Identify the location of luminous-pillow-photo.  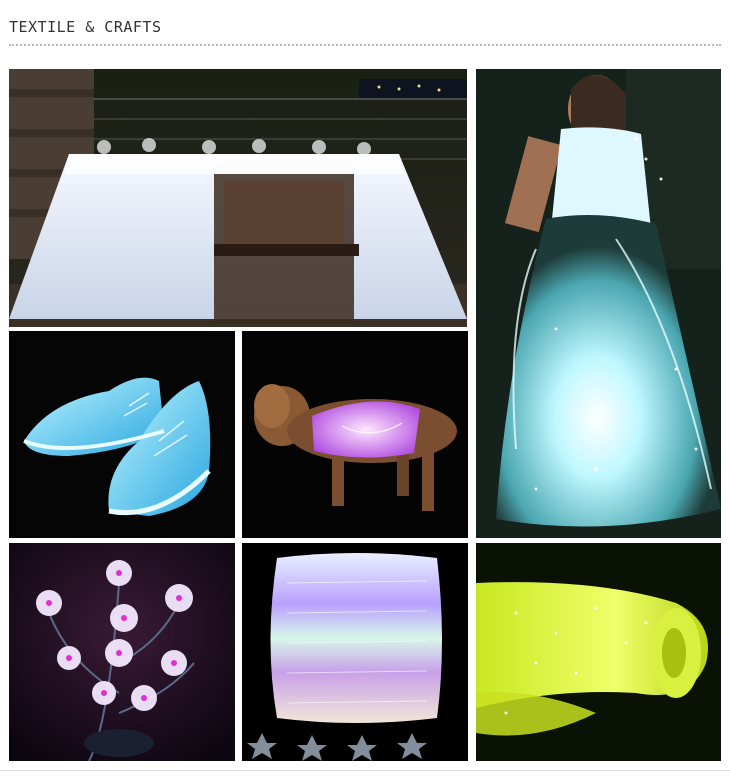
(355, 652).